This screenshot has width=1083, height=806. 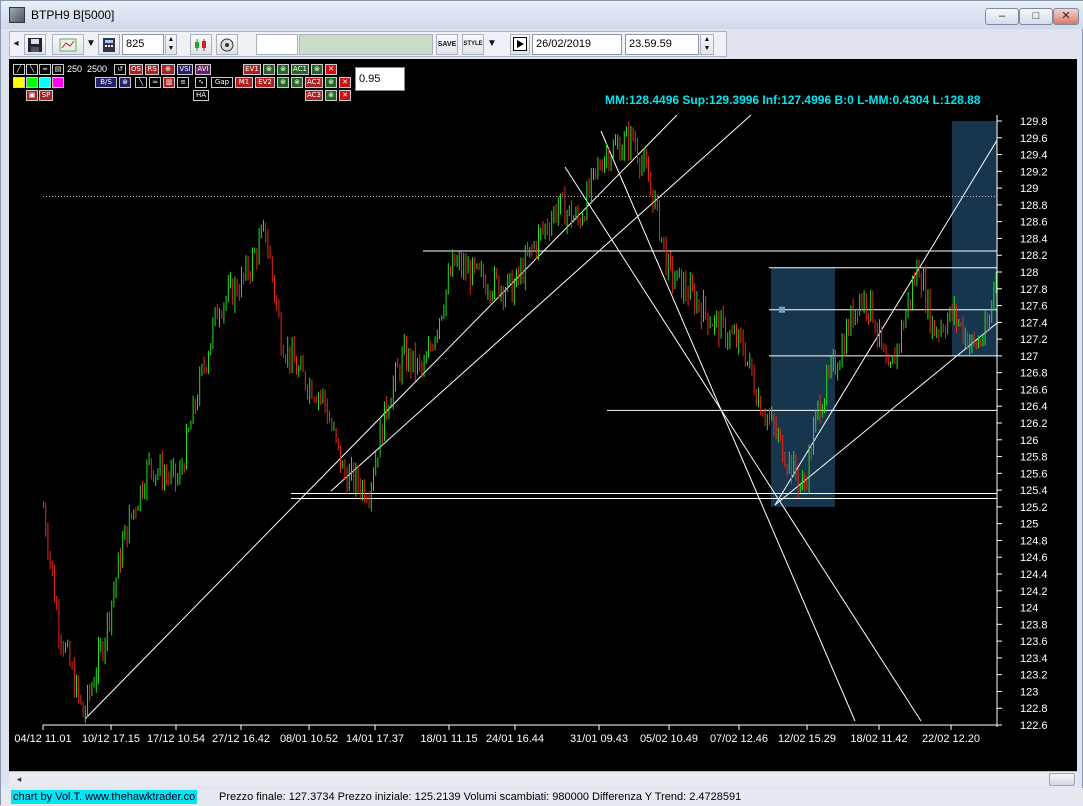 I want to click on title-bar: BTPH9 B[5000] – □ ✕, so click(x=542, y=15).